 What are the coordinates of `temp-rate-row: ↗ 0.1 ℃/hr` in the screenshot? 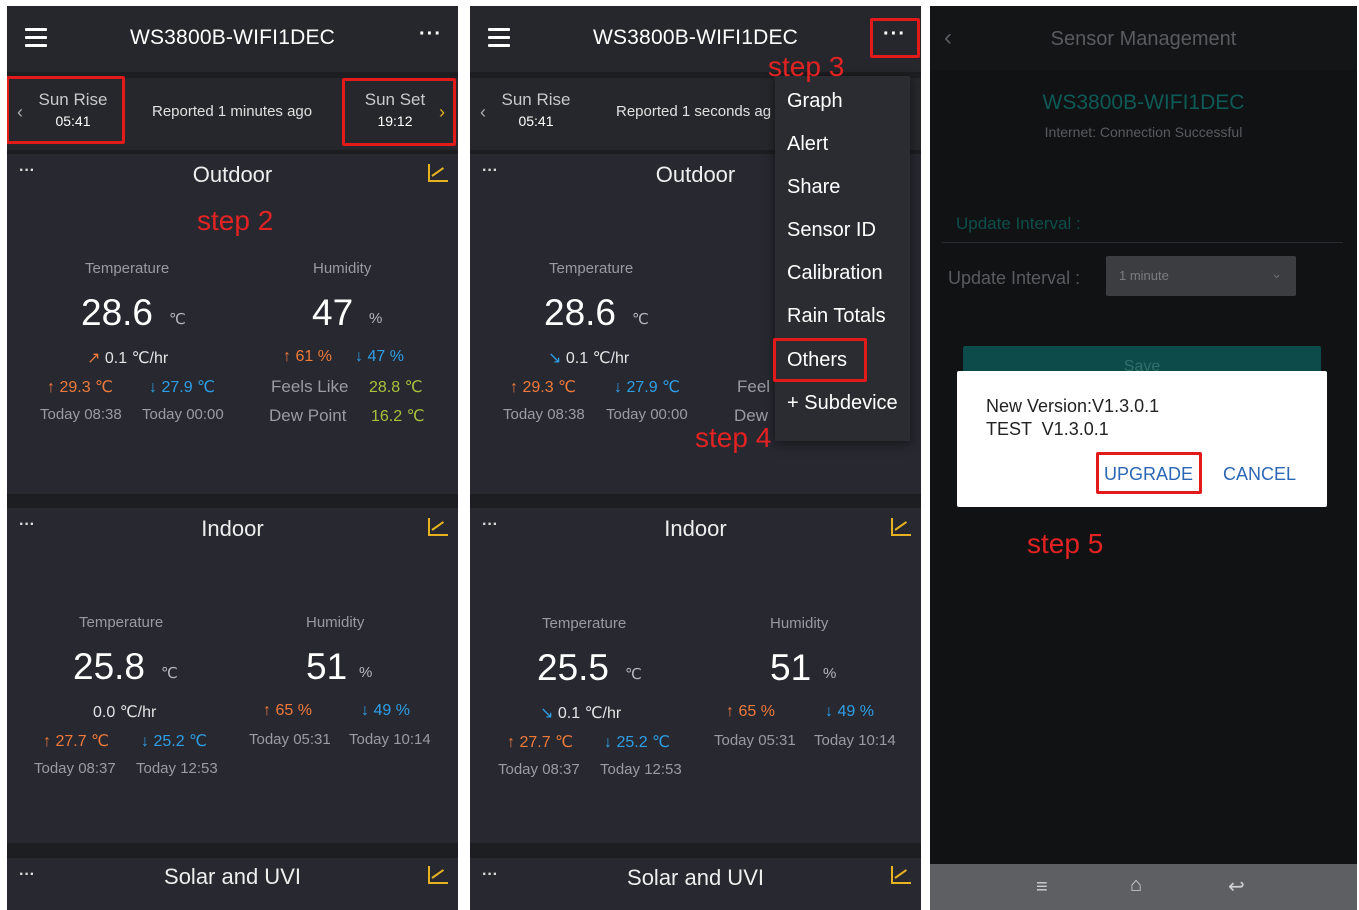 It's located at (127, 358).